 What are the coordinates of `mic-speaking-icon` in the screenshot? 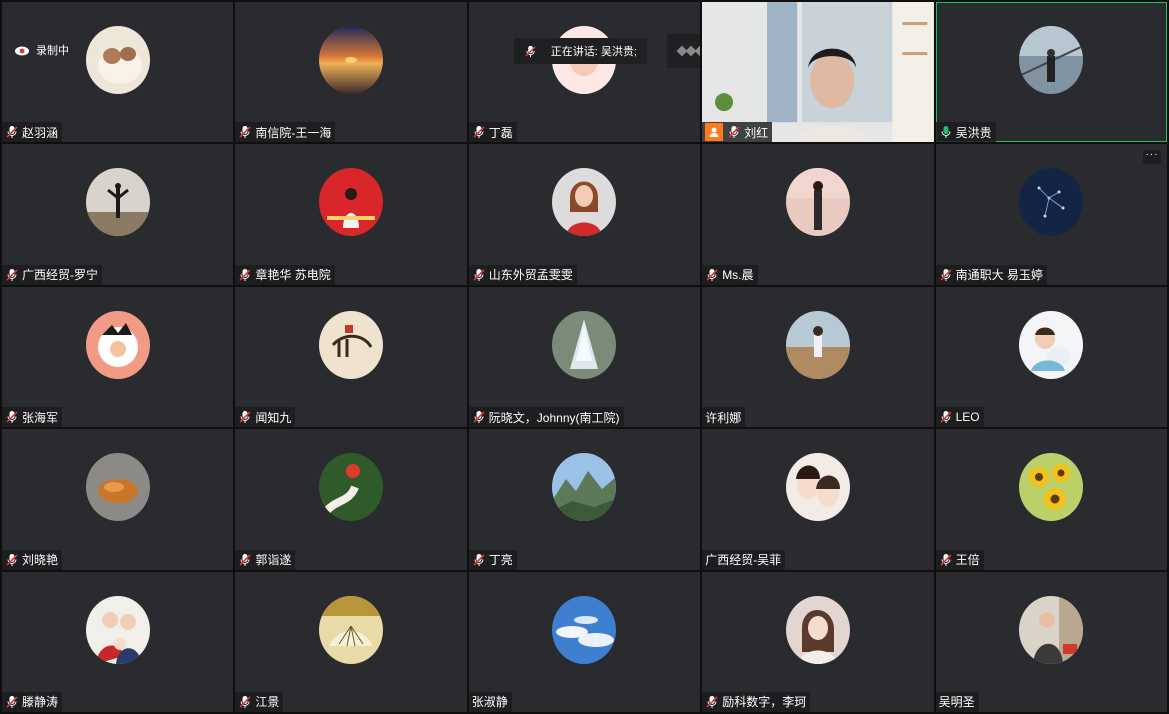 It's located at (946, 132).